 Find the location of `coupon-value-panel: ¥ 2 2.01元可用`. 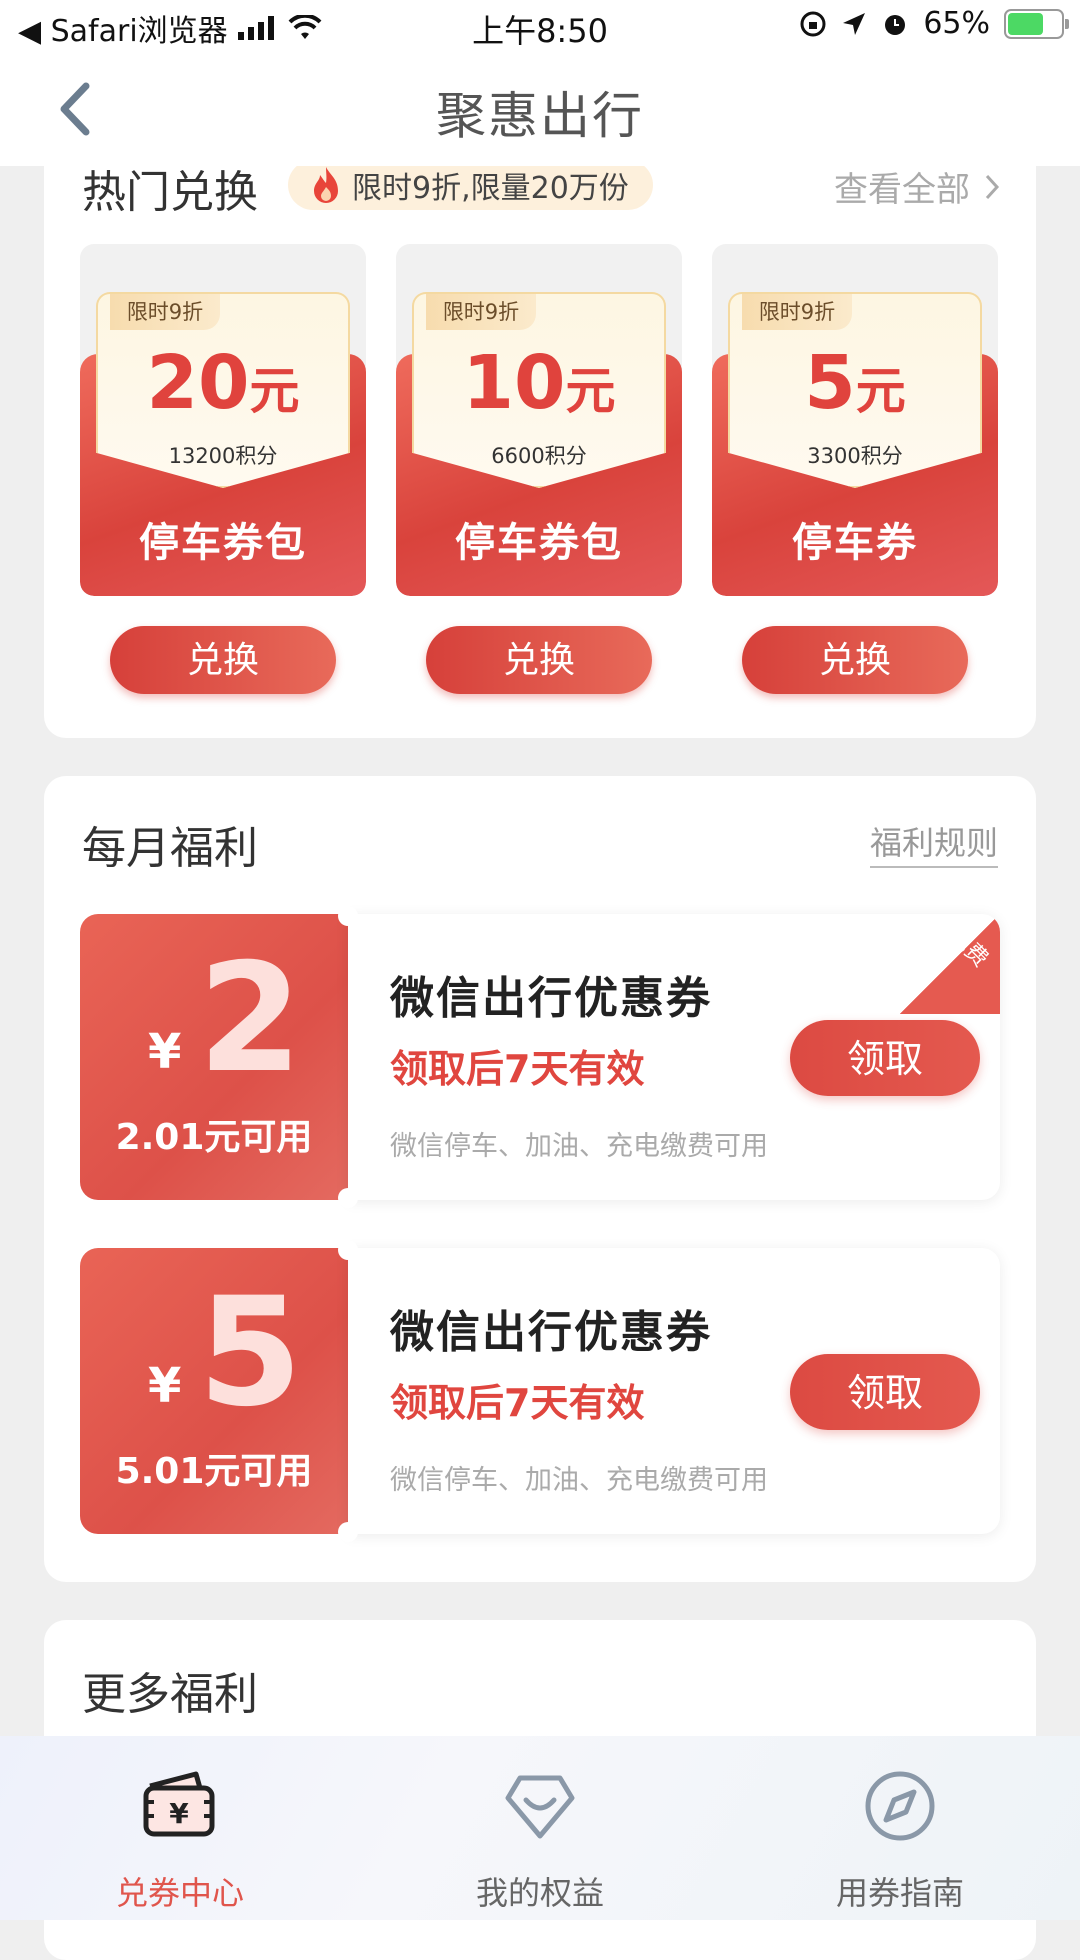

coupon-value-panel: ¥ 2 2.01元可用 is located at coordinates (214, 1057).